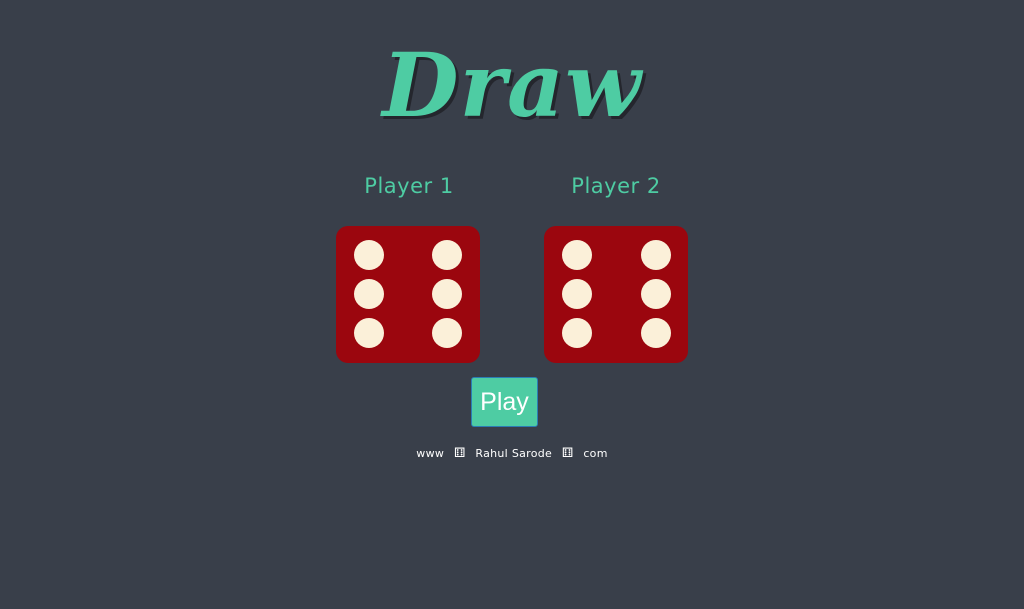  What do you see at coordinates (512, 85) in the screenshot?
I see `page-title: Draw` at bounding box center [512, 85].